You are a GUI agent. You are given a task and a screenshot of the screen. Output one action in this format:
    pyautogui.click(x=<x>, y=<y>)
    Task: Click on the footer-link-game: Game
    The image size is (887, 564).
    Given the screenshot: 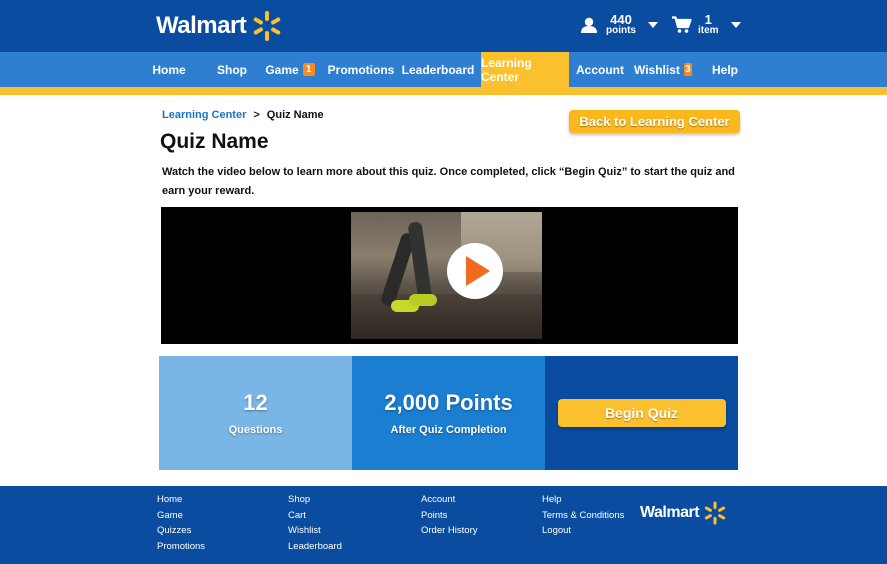 What is the action you would take?
    pyautogui.click(x=181, y=516)
    